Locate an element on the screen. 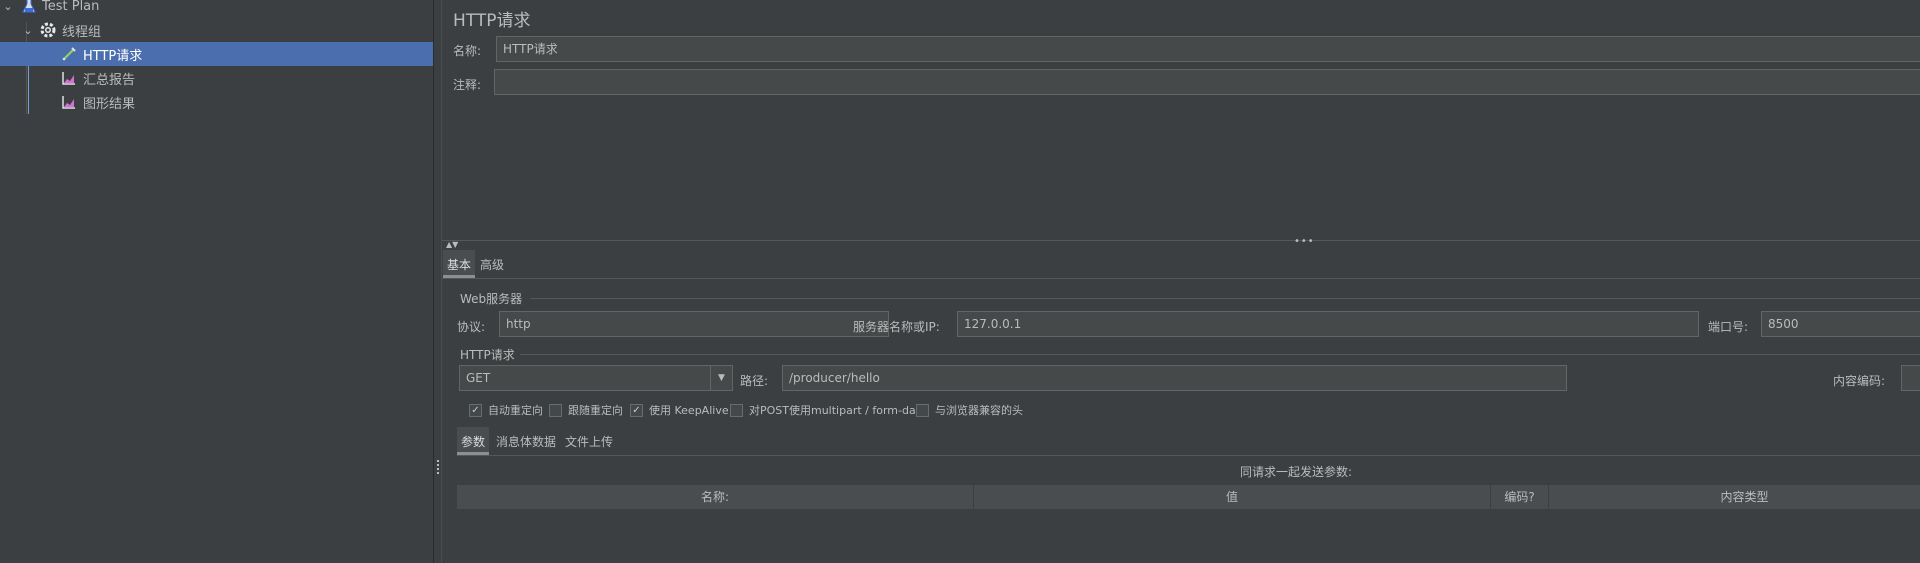  method-value: GET is located at coordinates (478, 378).